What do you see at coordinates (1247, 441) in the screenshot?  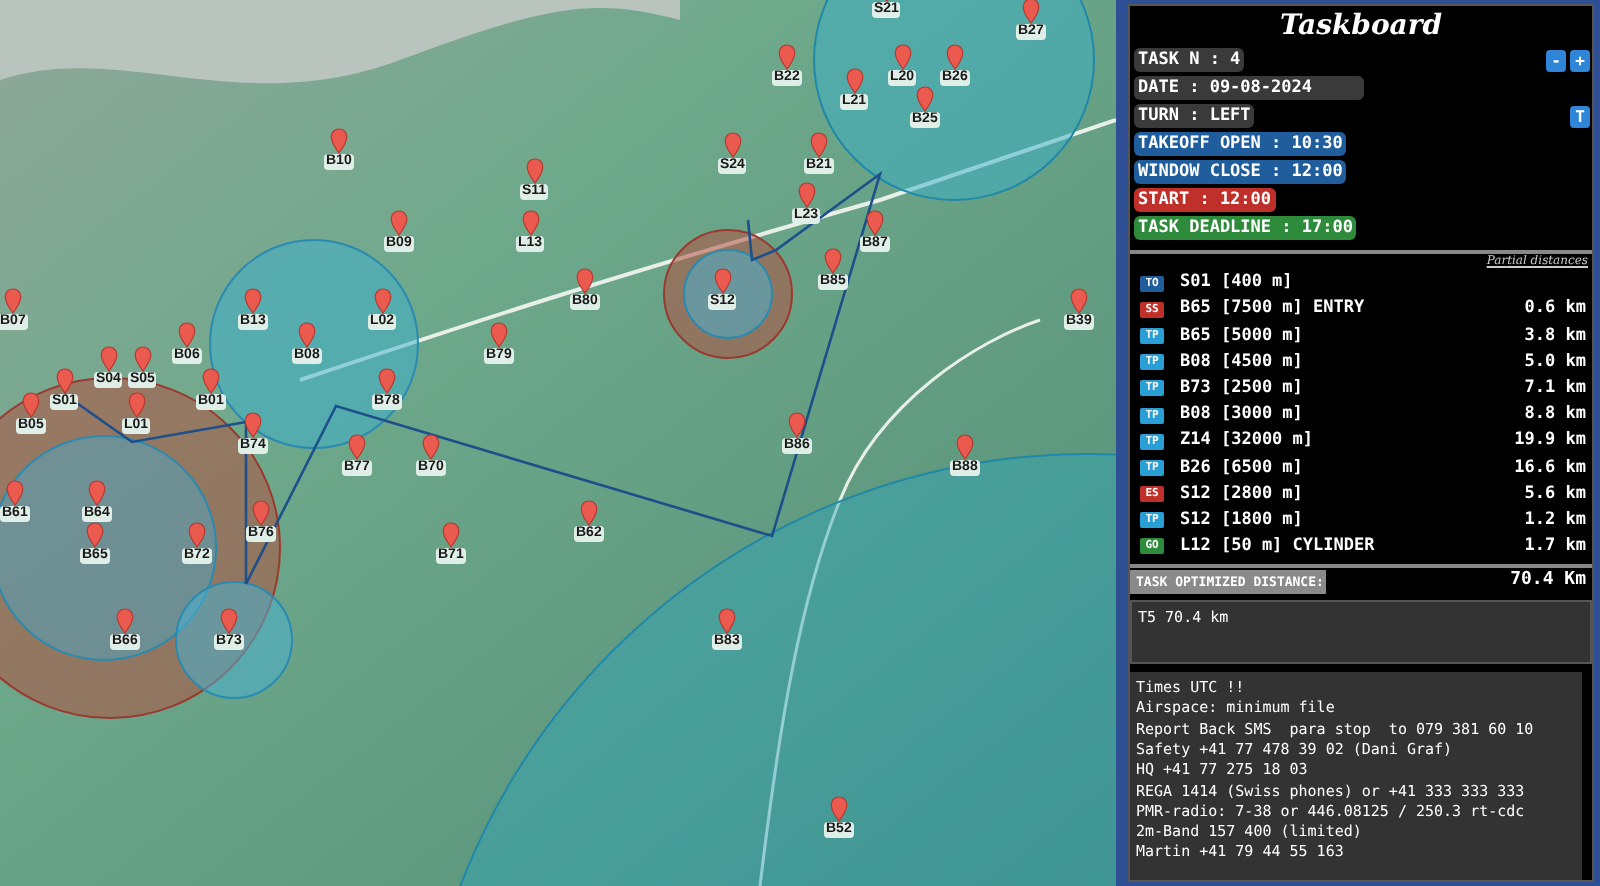 I see `turnpoint-name: Z14 [32000 m]` at bounding box center [1247, 441].